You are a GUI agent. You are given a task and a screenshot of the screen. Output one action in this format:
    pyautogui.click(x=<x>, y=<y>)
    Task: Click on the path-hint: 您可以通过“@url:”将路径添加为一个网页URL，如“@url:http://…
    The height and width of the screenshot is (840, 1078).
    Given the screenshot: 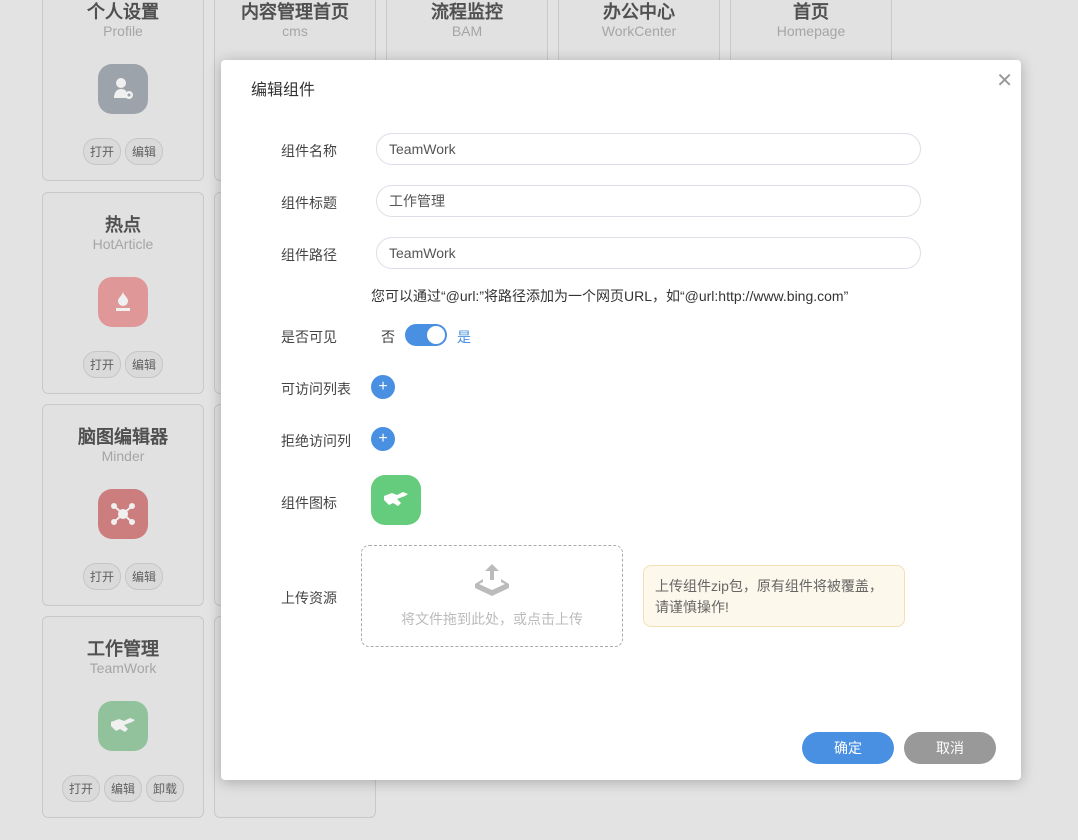 What is the action you would take?
    pyautogui.click(x=610, y=296)
    